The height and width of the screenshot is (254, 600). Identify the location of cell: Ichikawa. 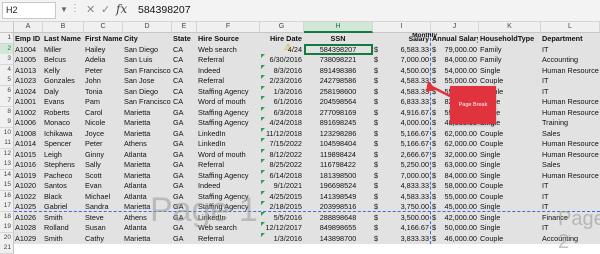
(63, 133).